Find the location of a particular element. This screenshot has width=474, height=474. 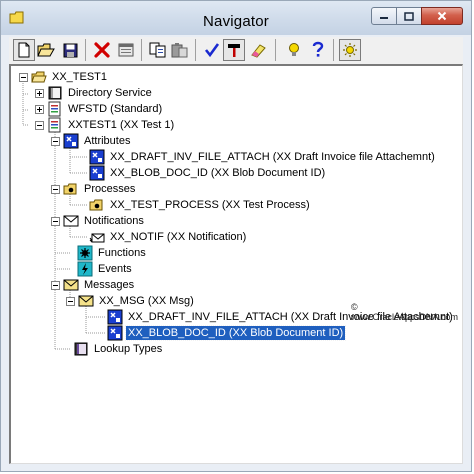

toolbar is located at coordinates (236, 50).